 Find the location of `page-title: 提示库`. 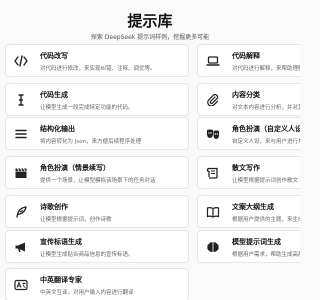

page-title: 提示库 is located at coordinates (150, 21).